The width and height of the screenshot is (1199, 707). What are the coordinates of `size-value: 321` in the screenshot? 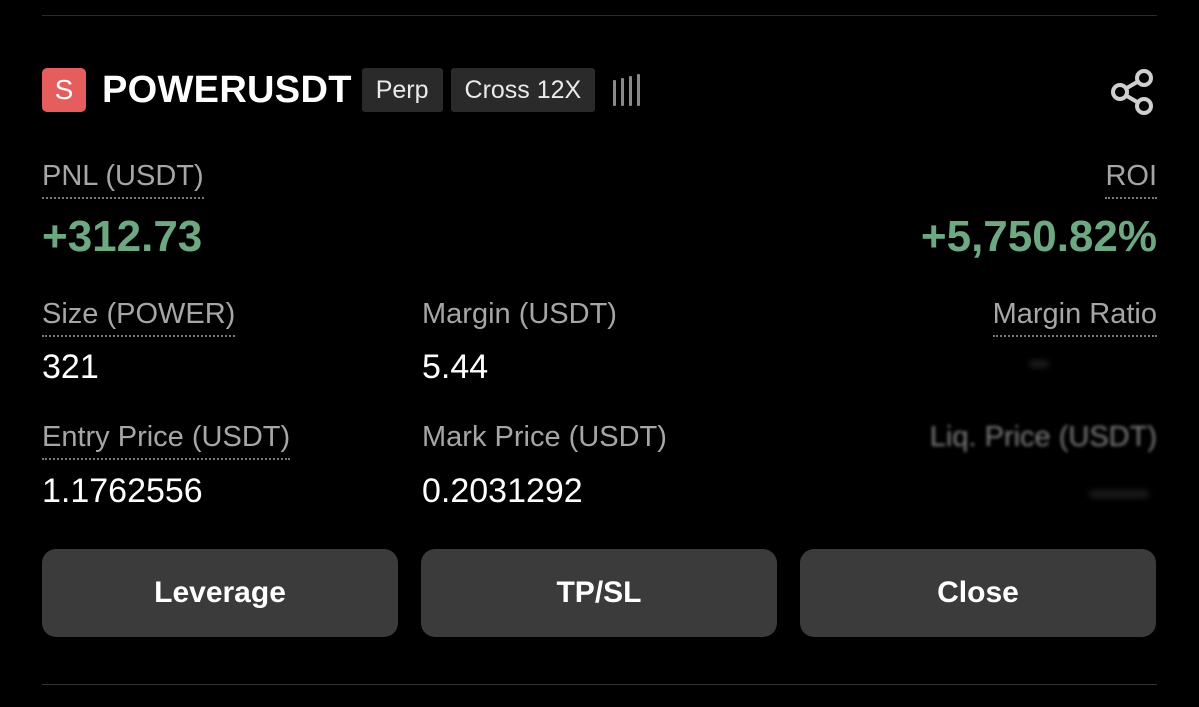 It's located at (70, 367).